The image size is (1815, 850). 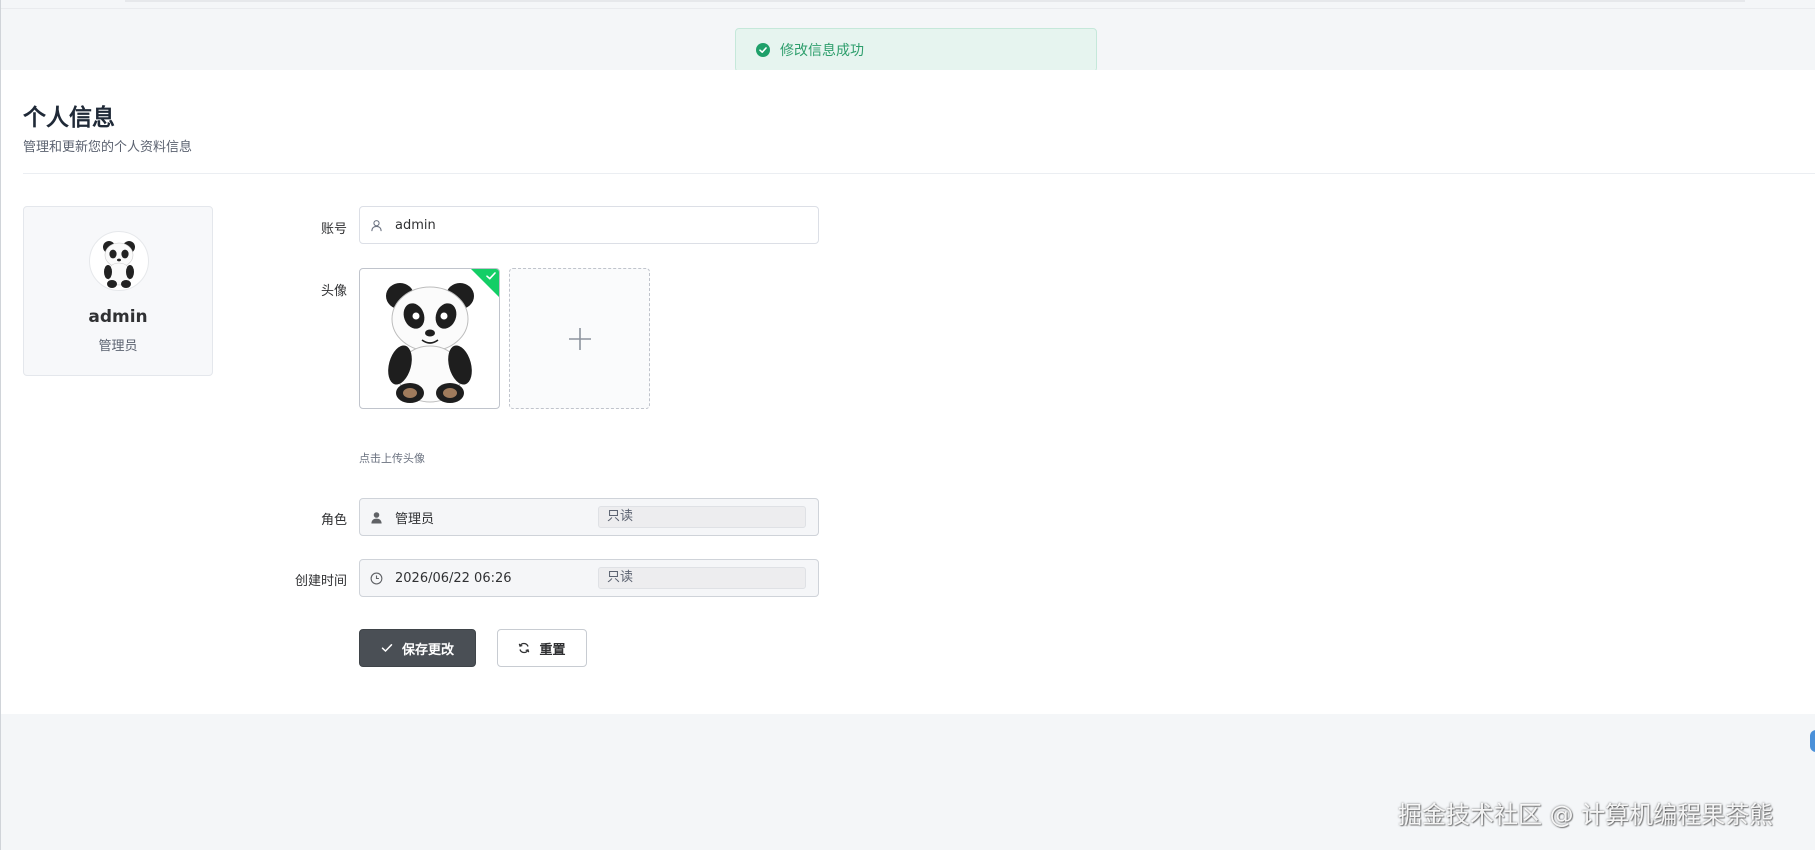 I want to click on panda-avatar-icon, so click(x=119, y=264).